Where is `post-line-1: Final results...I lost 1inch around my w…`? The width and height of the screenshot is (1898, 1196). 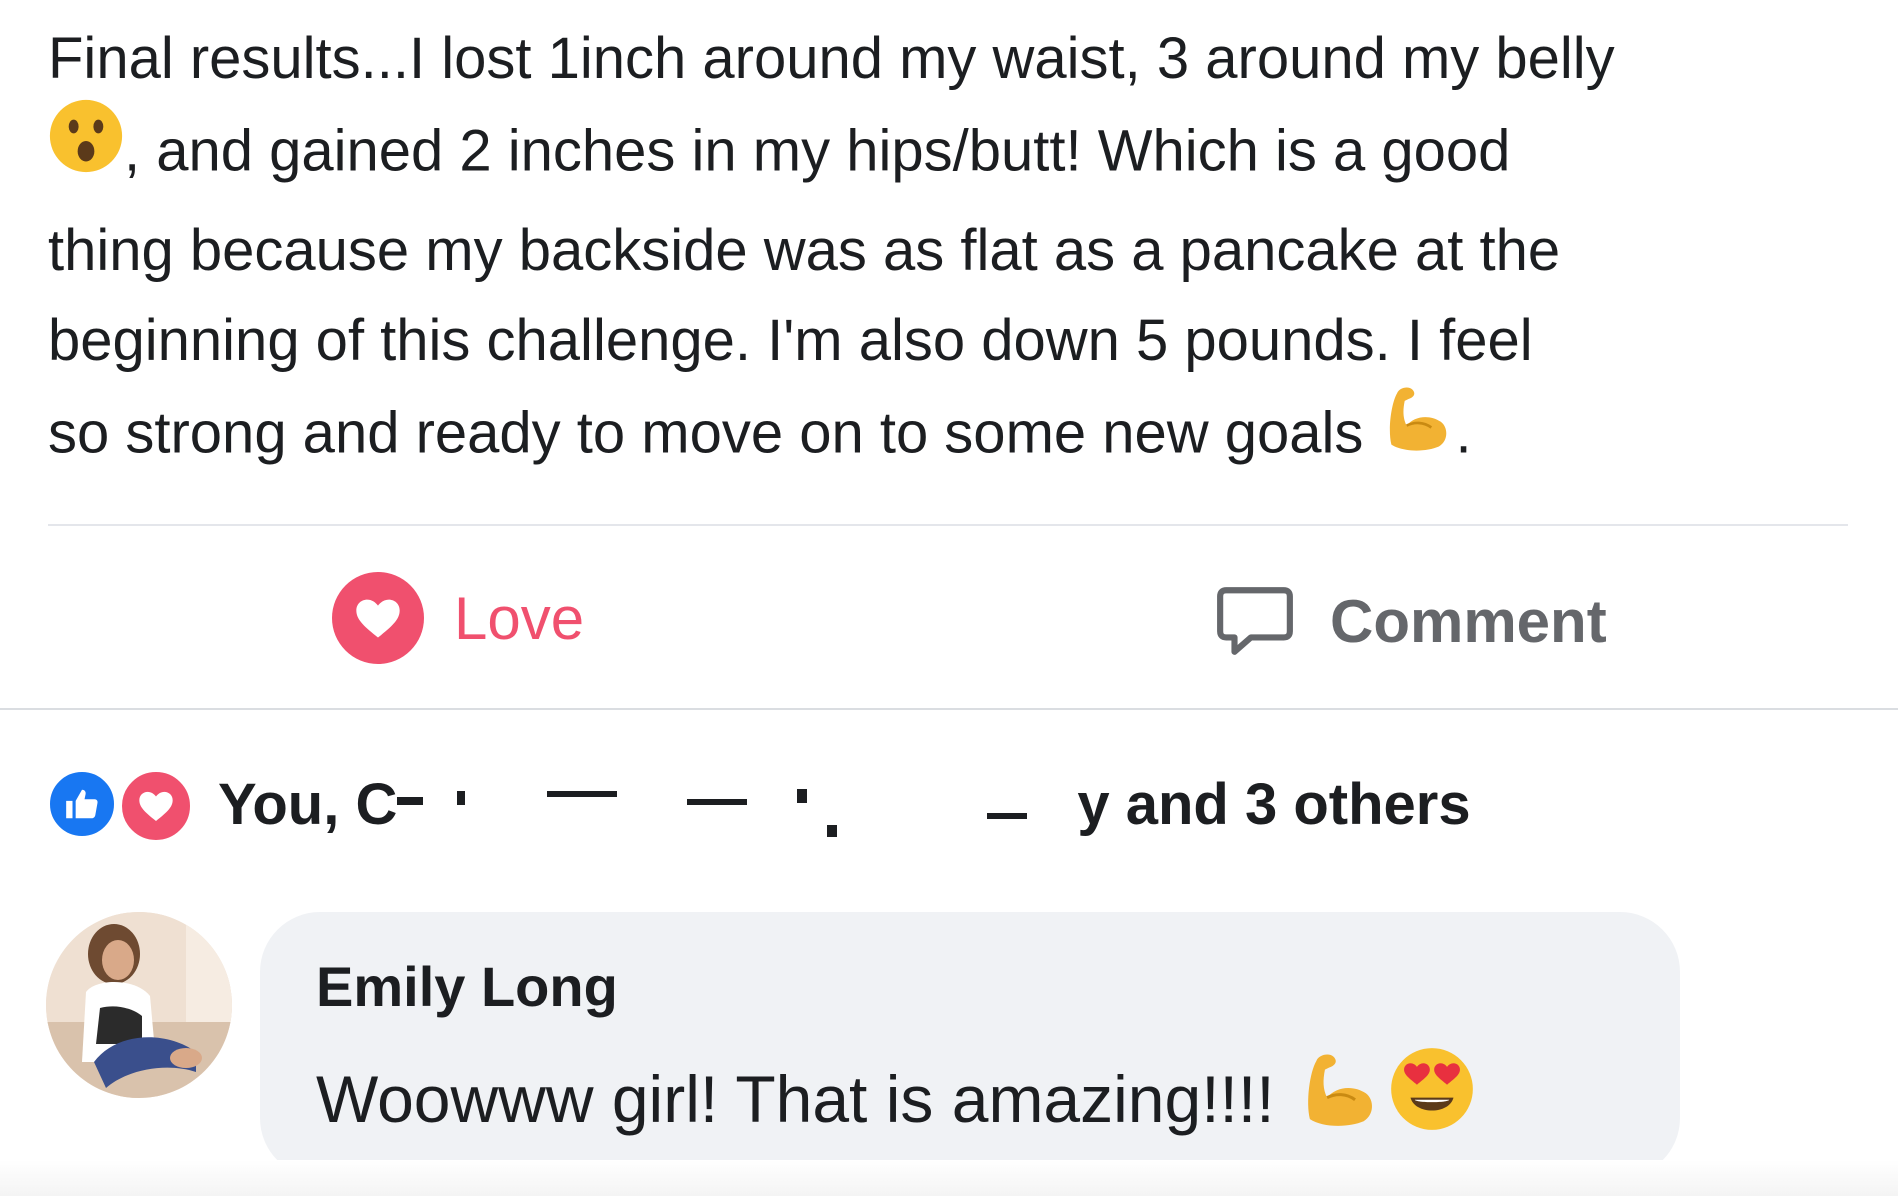
post-line-1: Final results...I lost 1inch around my w… is located at coordinates (831, 58).